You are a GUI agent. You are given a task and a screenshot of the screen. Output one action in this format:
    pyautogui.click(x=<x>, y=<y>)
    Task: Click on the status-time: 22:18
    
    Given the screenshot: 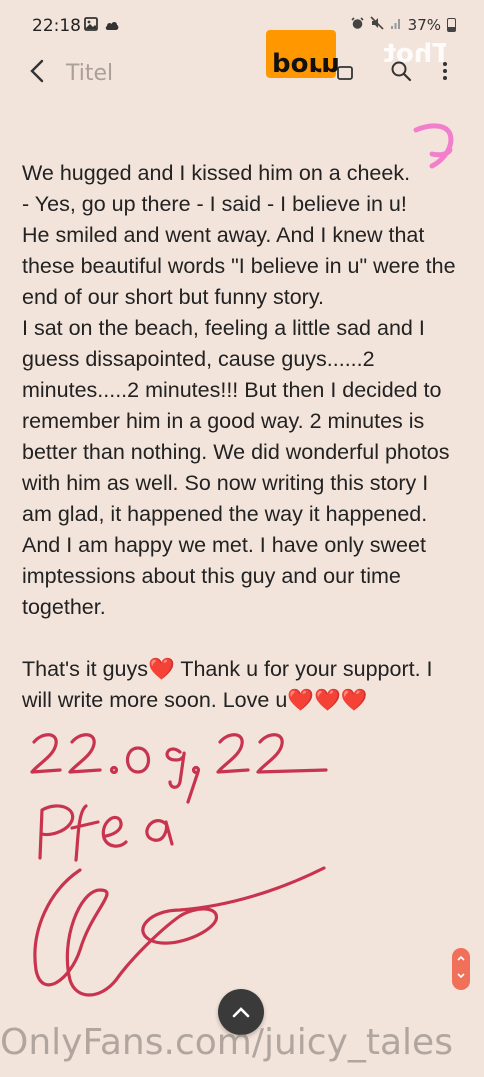 What is the action you would take?
    pyautogui.click(x=56, y=26)
    